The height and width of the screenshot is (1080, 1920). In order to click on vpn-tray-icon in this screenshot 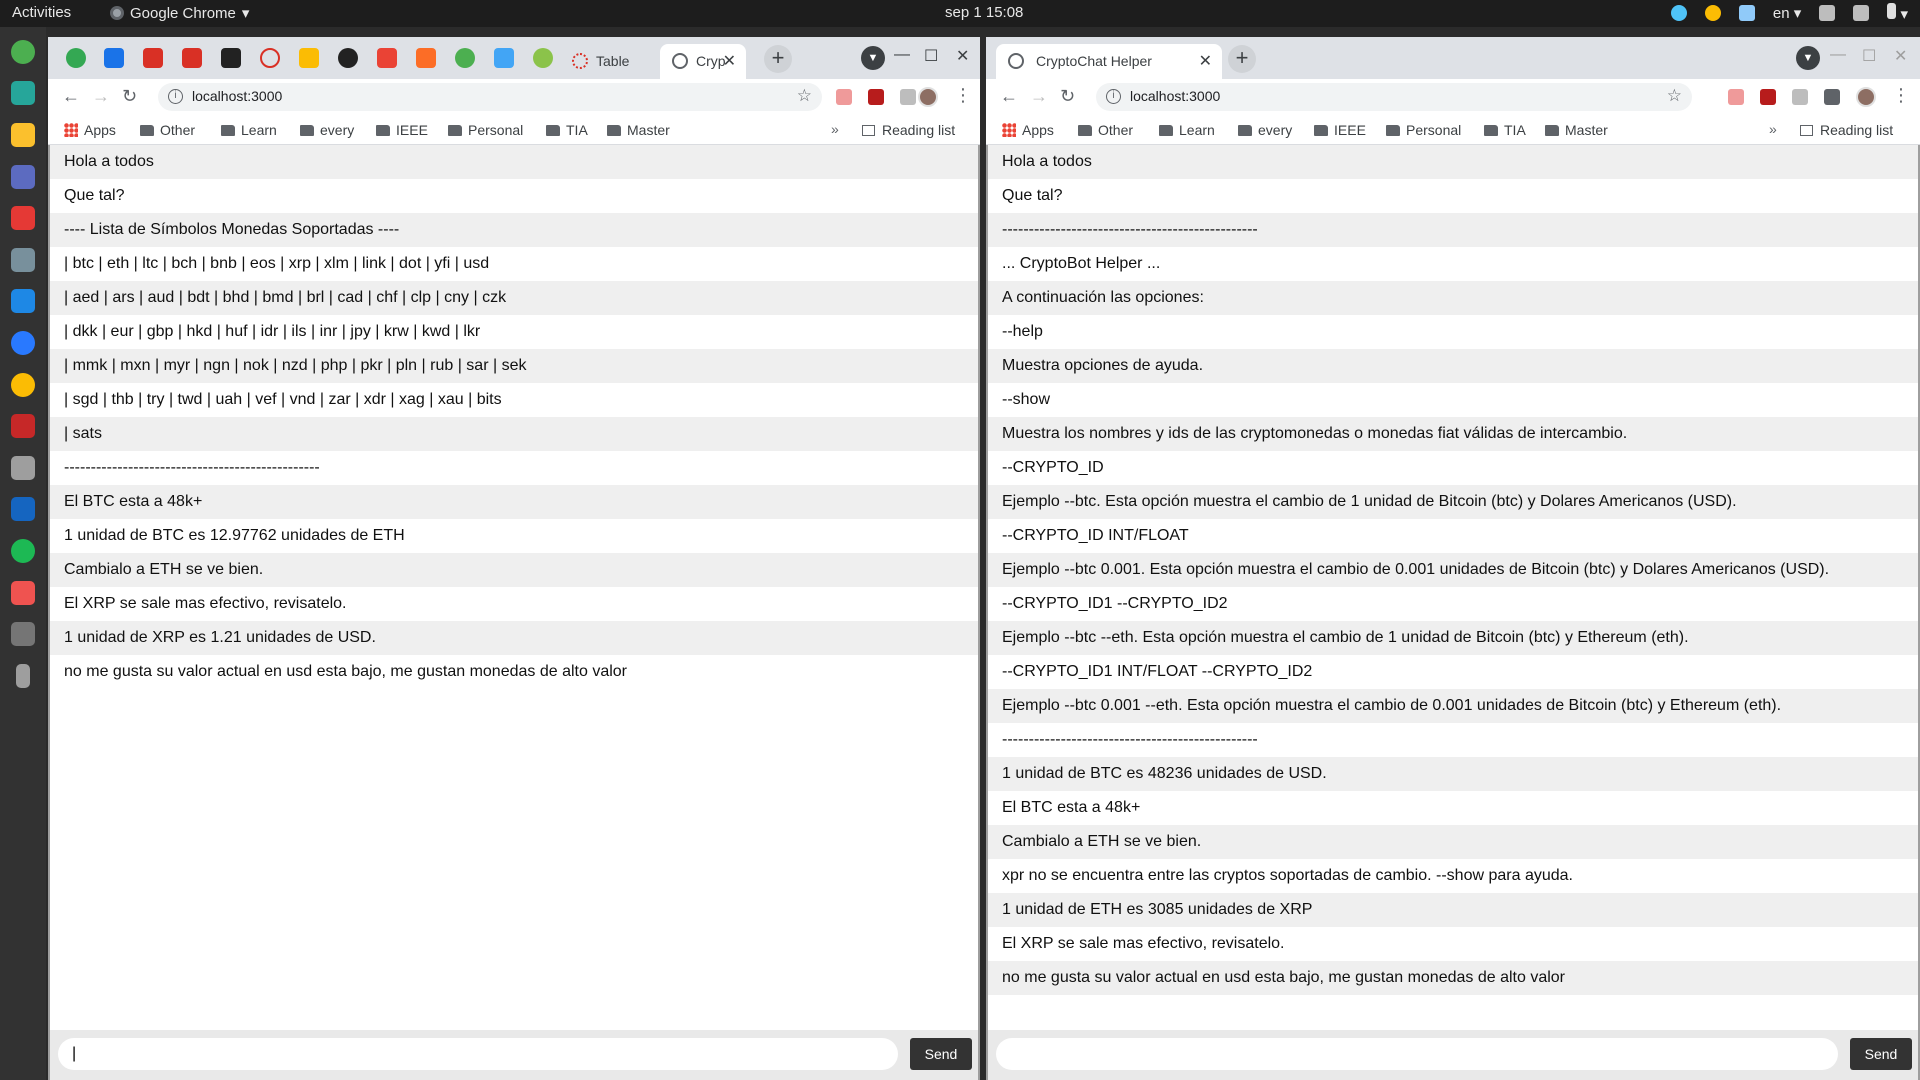, I will do `click(1746, 13)`.